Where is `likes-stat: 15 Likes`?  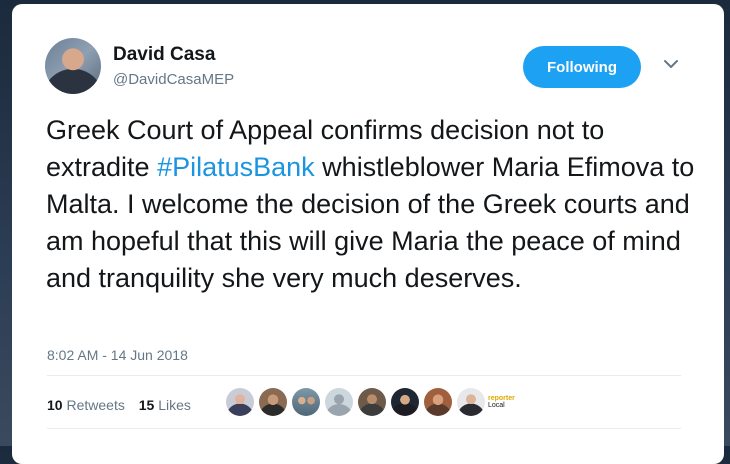 likes-stat: 15 Likes is located at coordinates (165, 405).